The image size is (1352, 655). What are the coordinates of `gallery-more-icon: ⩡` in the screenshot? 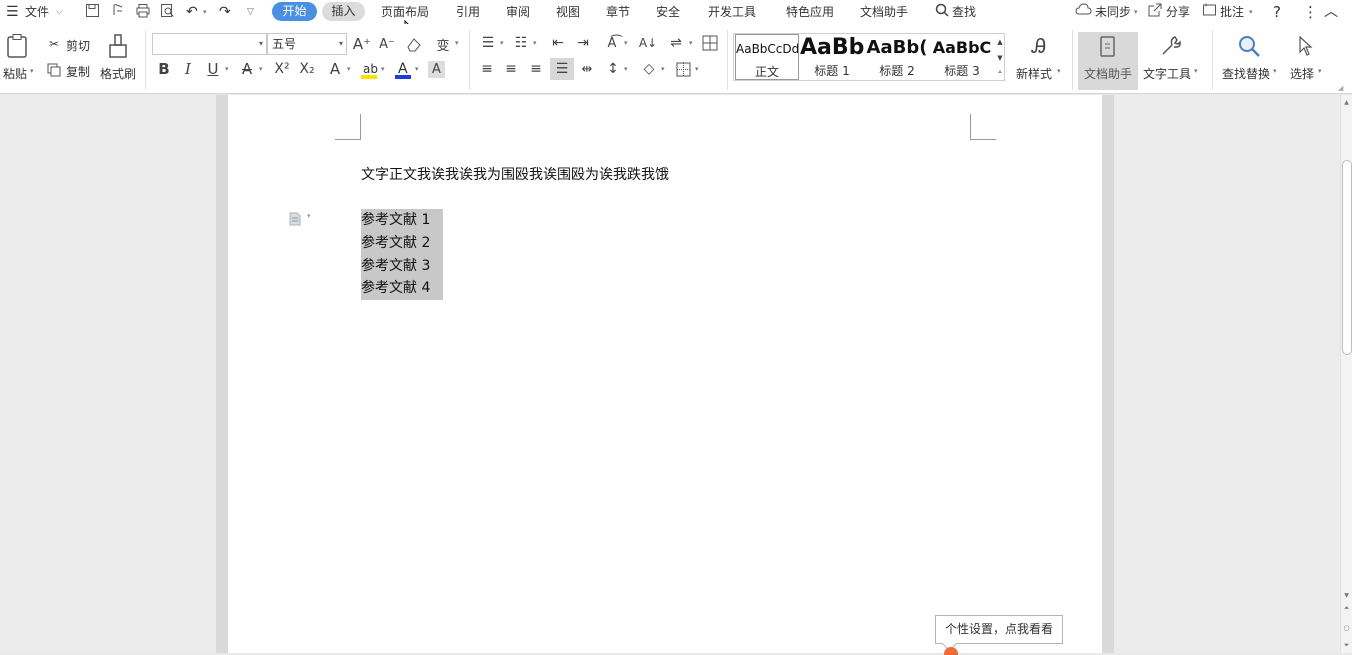 It's located at (1000, 72).